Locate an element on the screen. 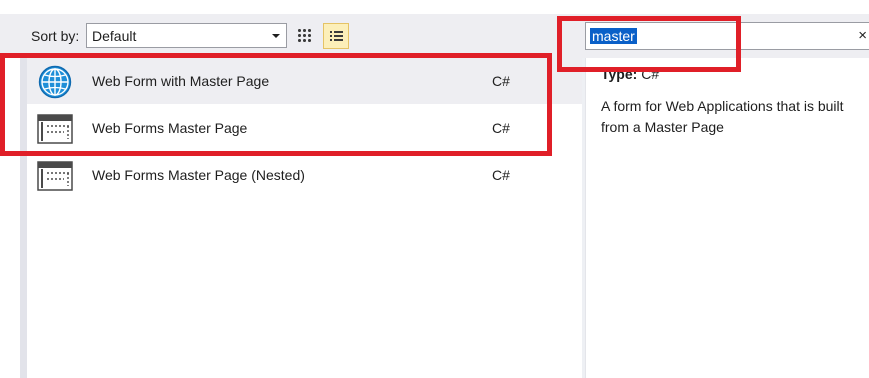 The width and height of the screenshot is (869, 378). grid-view-icon is located at coordinates (305, 36).